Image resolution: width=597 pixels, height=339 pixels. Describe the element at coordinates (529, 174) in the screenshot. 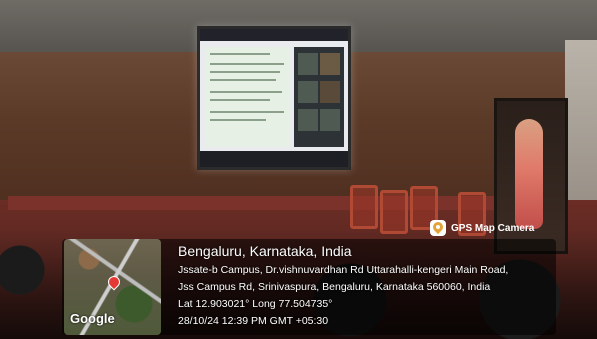

I see `painted-figure` at that location.